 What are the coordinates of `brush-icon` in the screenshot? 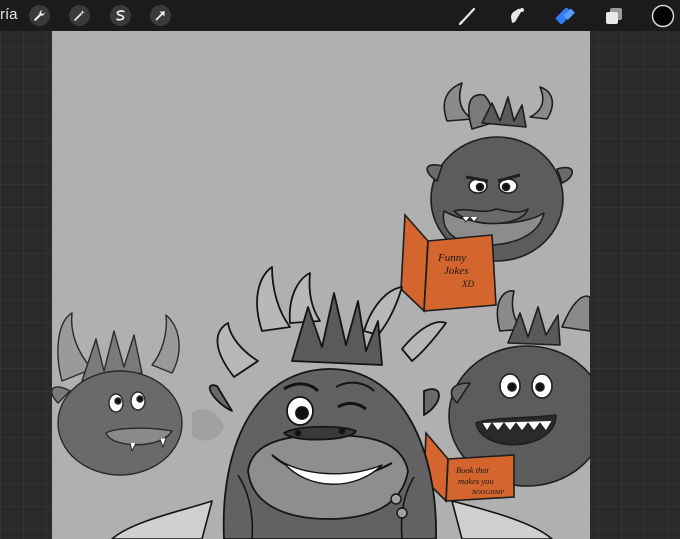 It's located at (467, 16).